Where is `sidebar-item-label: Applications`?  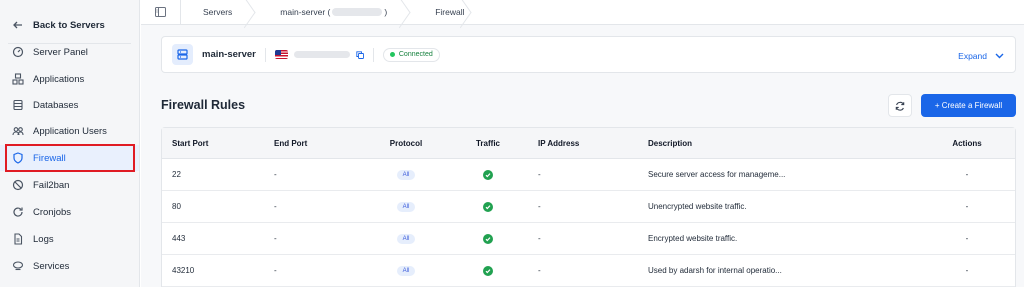 sidebar-item-label: Applications is located at coordinates (59, 79).